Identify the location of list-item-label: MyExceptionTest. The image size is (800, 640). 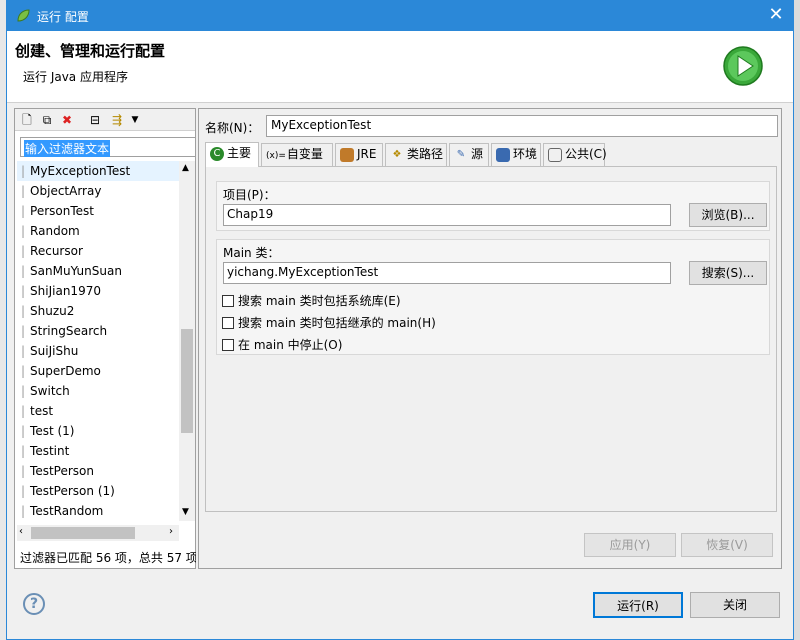
(80, 171).